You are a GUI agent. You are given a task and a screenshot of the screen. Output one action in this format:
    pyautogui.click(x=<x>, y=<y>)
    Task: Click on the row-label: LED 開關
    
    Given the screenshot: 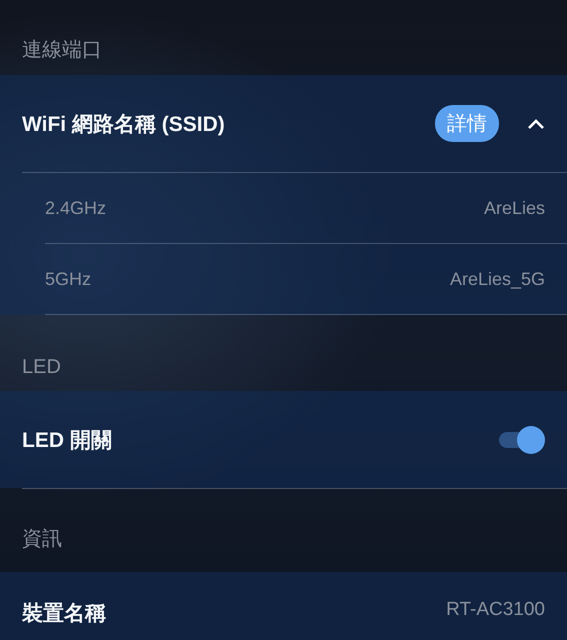 What is the action you would take?
    pyautogui.click(x=67, y=441)
    